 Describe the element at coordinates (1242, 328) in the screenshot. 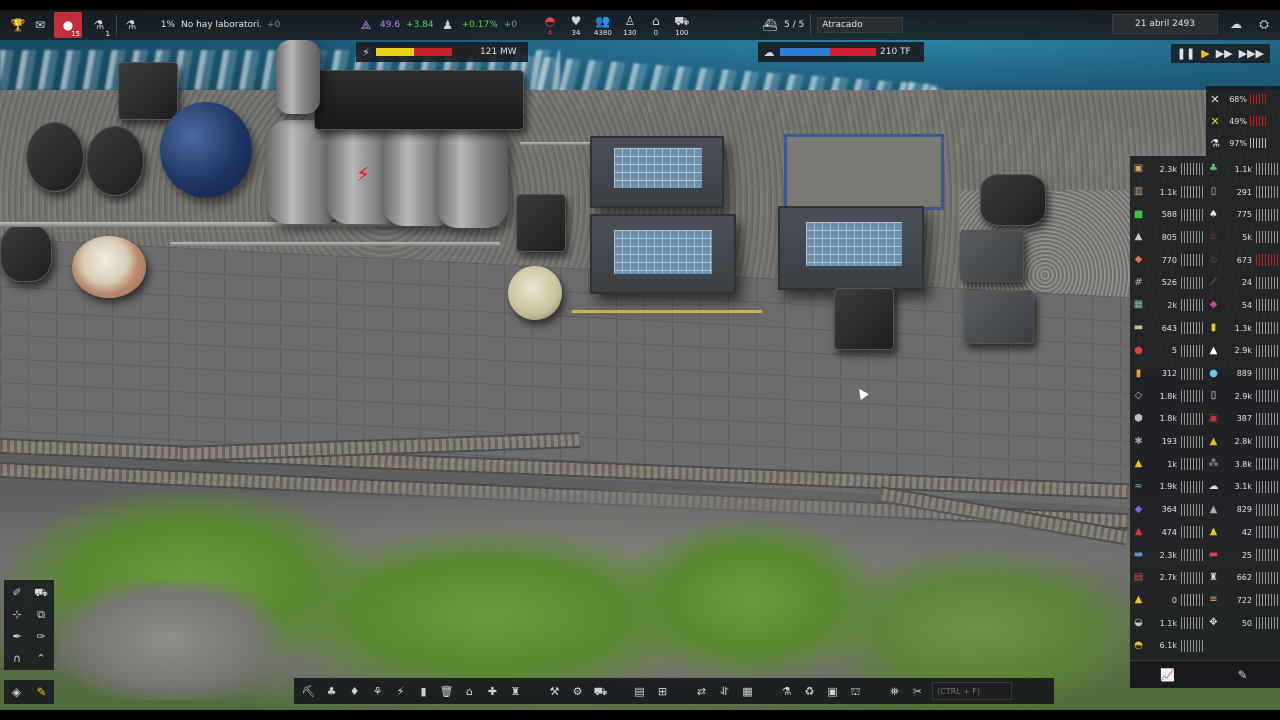

I see `resource-row: ▮ 1.3k` at that location.